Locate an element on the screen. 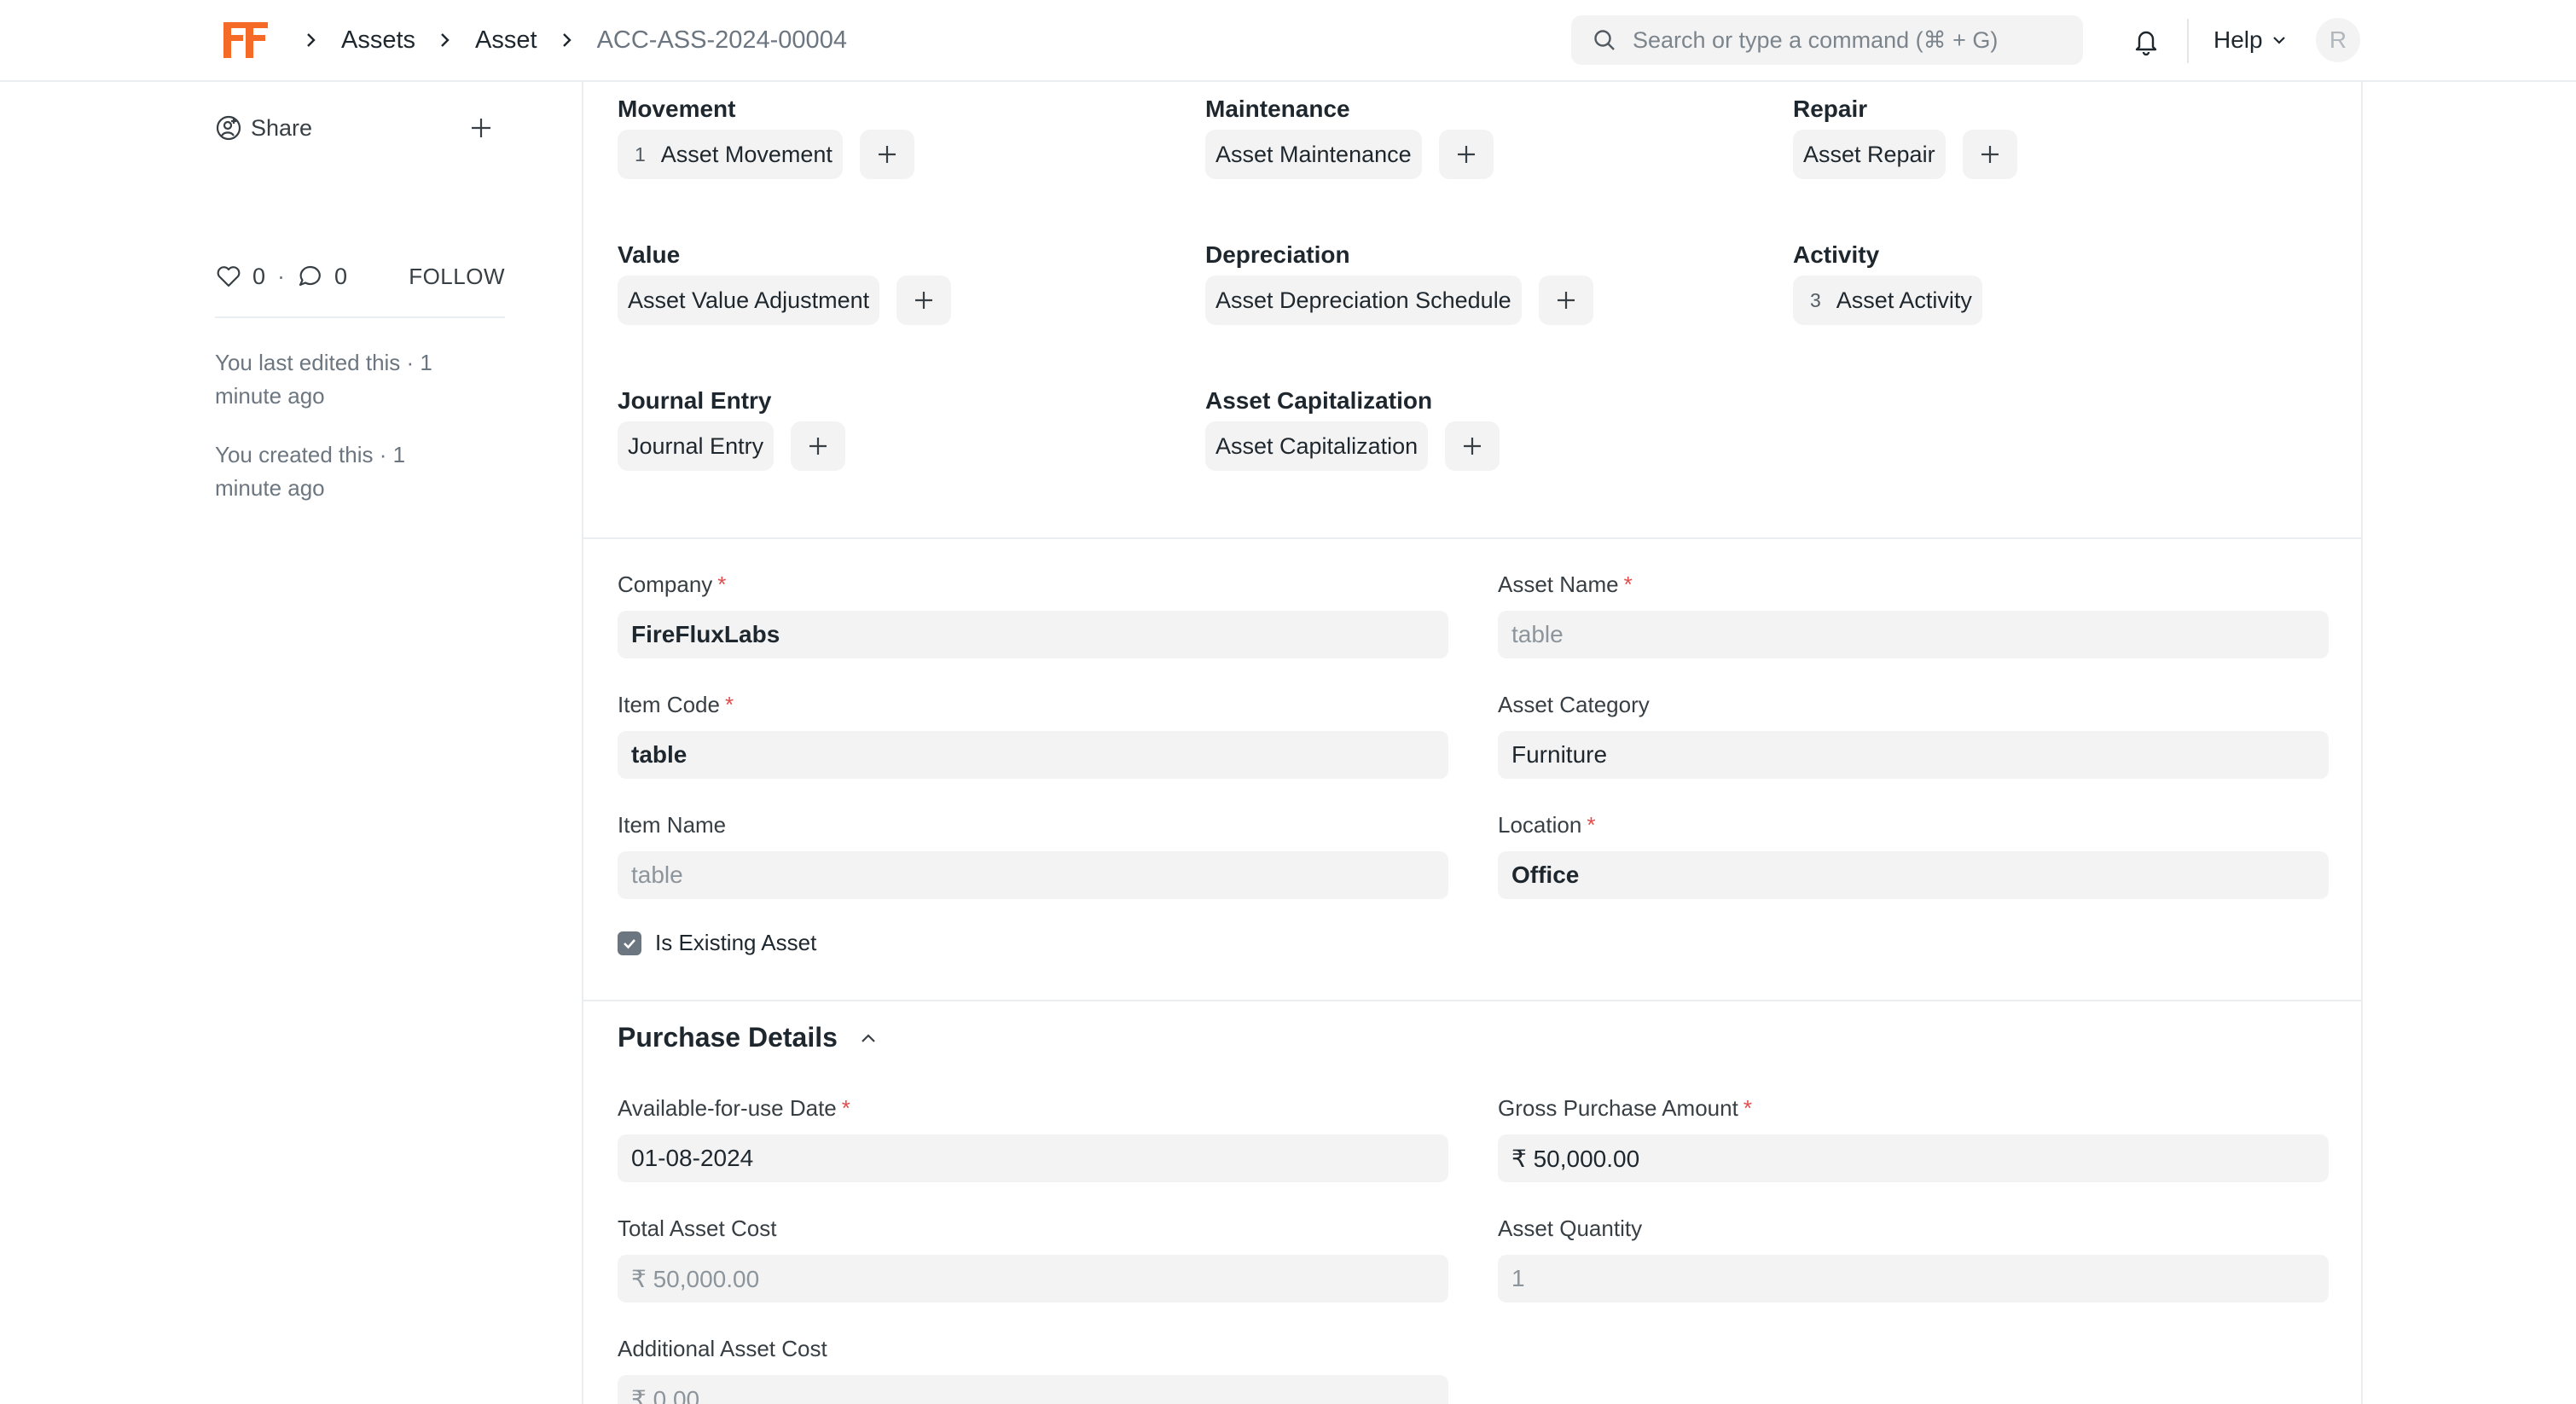  chevron-up-icon is located at coordinates (868, 1038).